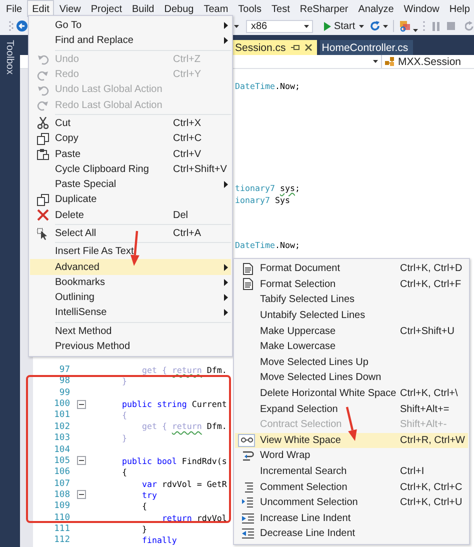 Image resolution: width=474 pixels, height=547 pixels. What do you see at coordinates (248, 456) in the screenshot?
I see `wrap-icon` at bounding box center [248, 456].